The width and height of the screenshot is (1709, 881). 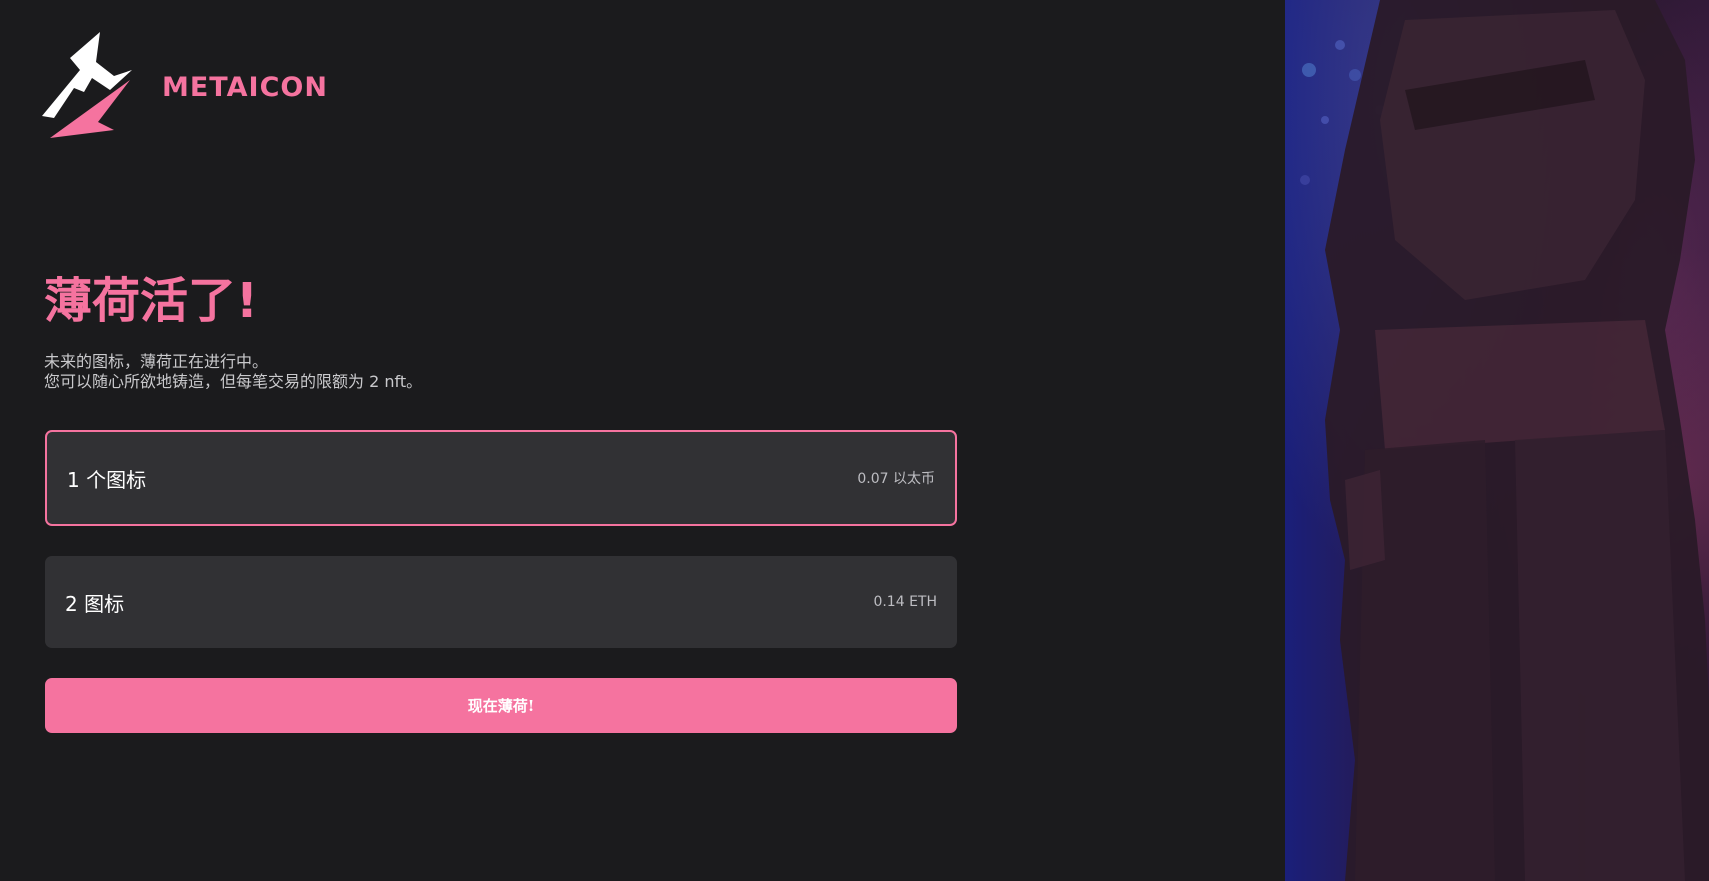 What do you see at coordinates (501, 478) in the screenshot?
I see `mint-option-1-icon: 1 个图标 0.07 以太币` at bounding box center [501, 478].